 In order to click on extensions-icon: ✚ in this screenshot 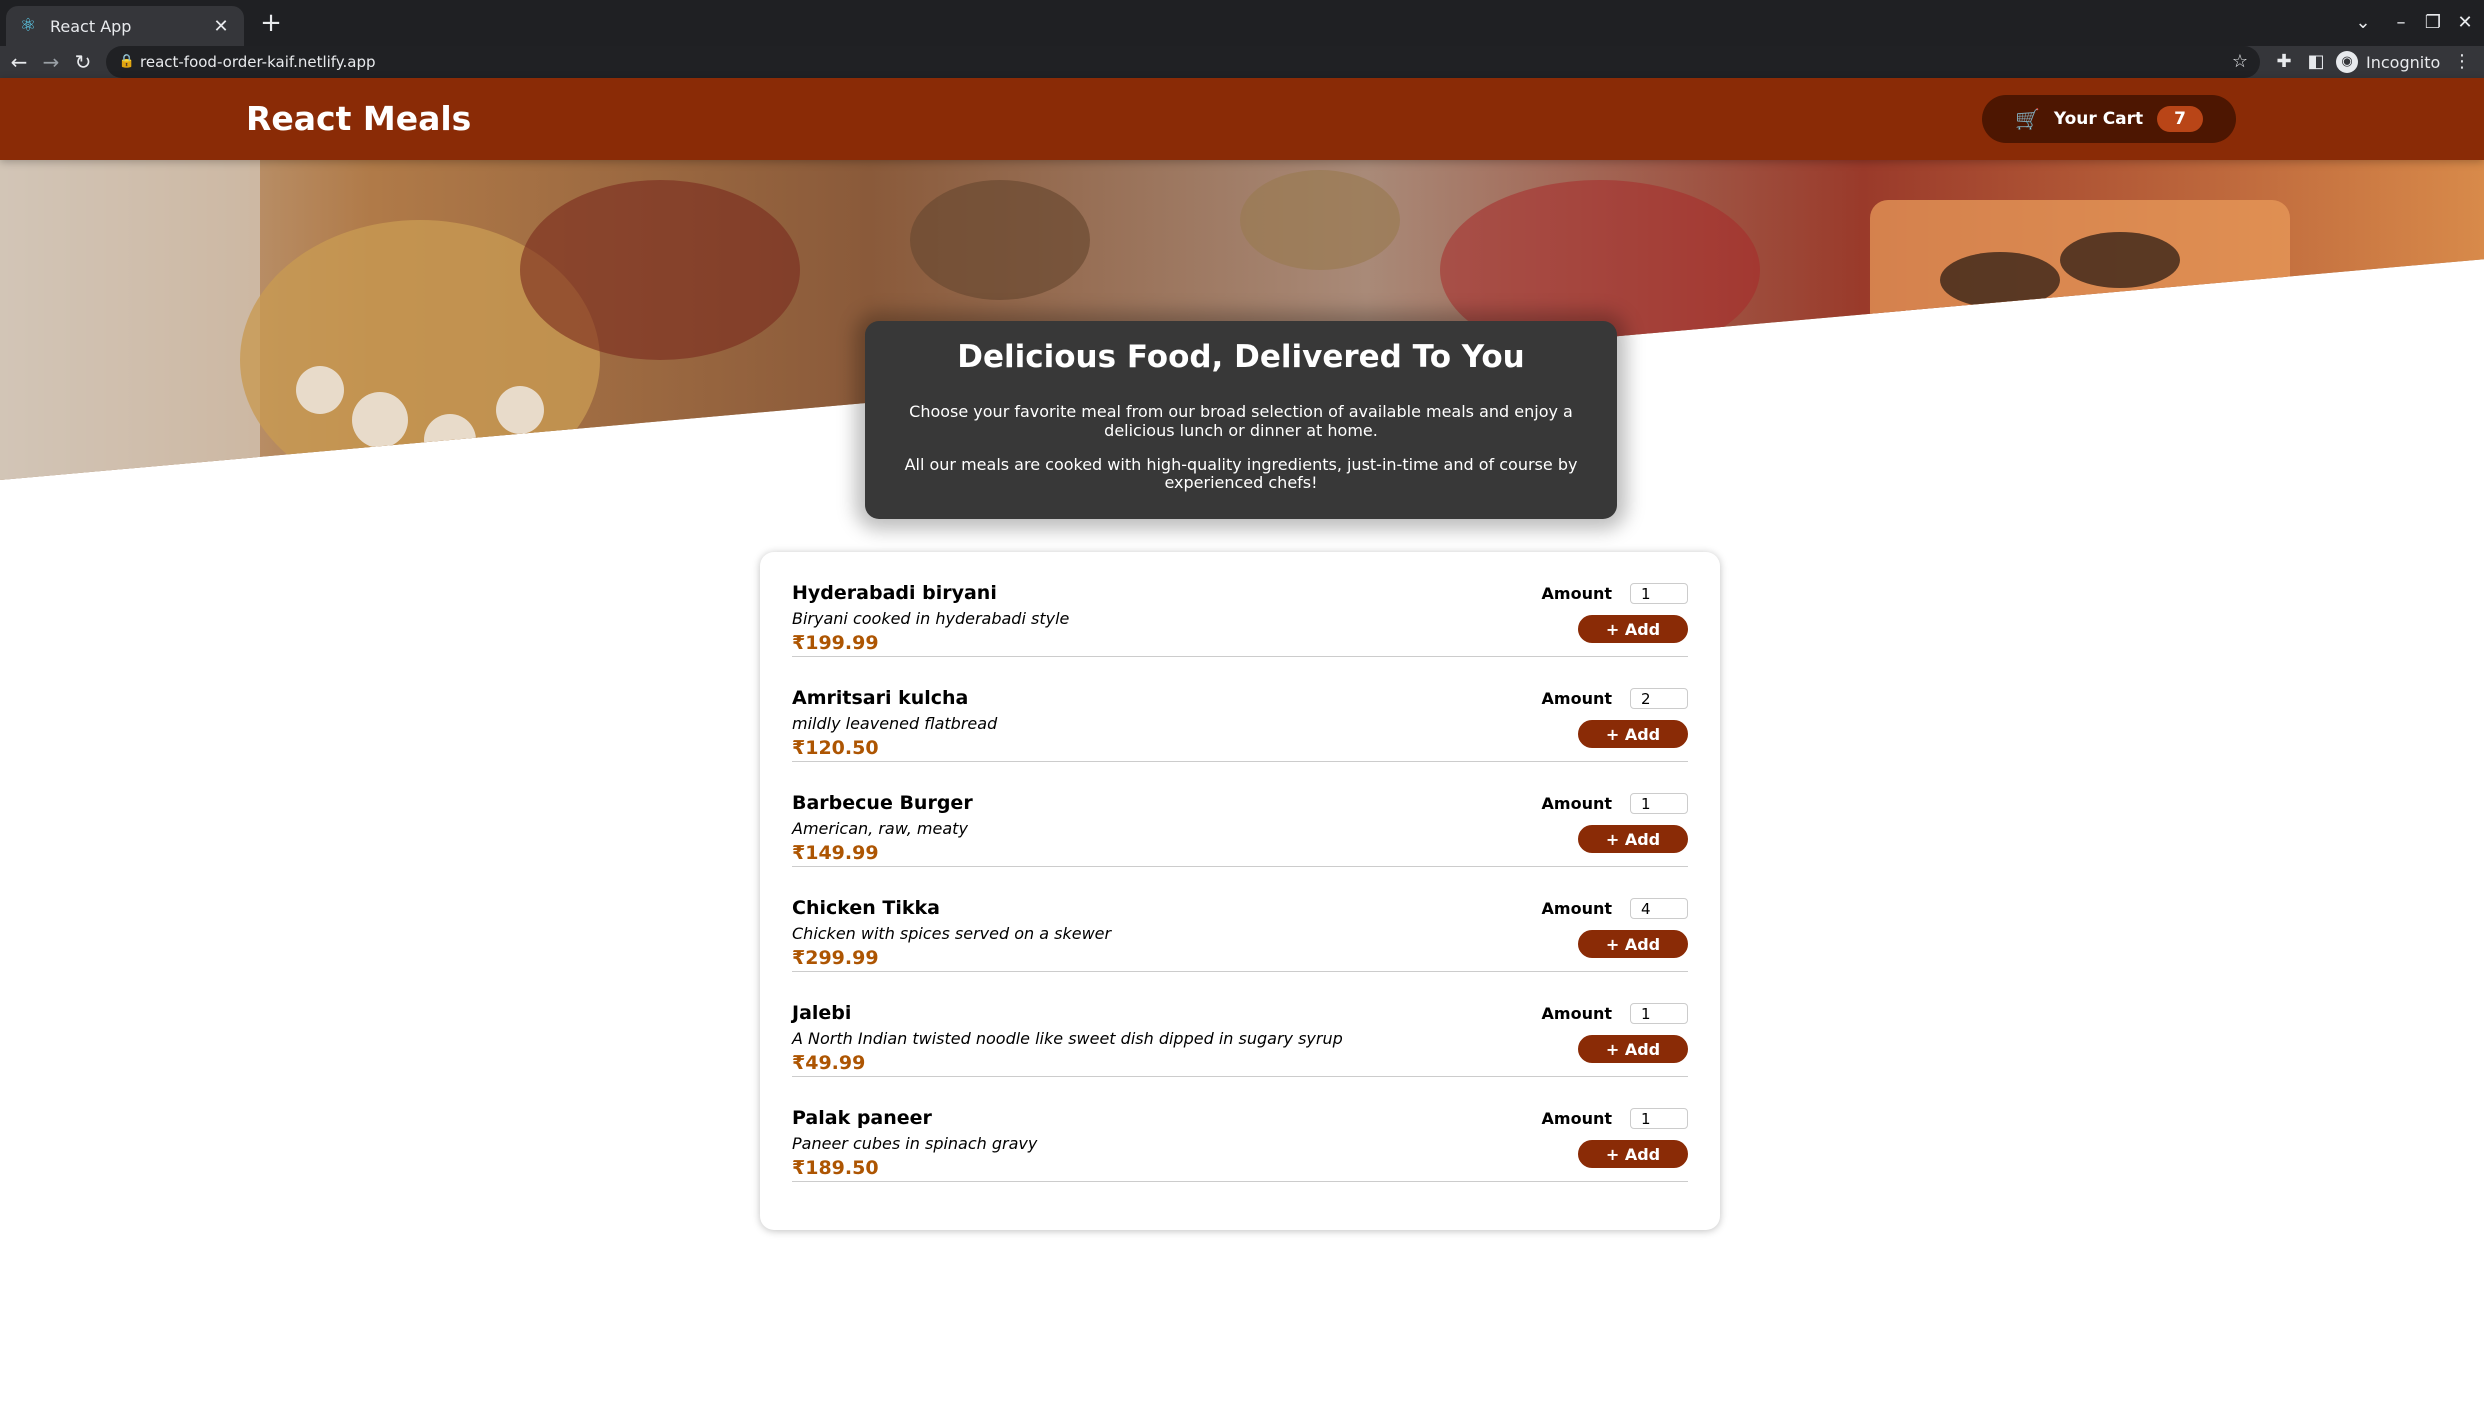, I will do `click(2284, 62)`.